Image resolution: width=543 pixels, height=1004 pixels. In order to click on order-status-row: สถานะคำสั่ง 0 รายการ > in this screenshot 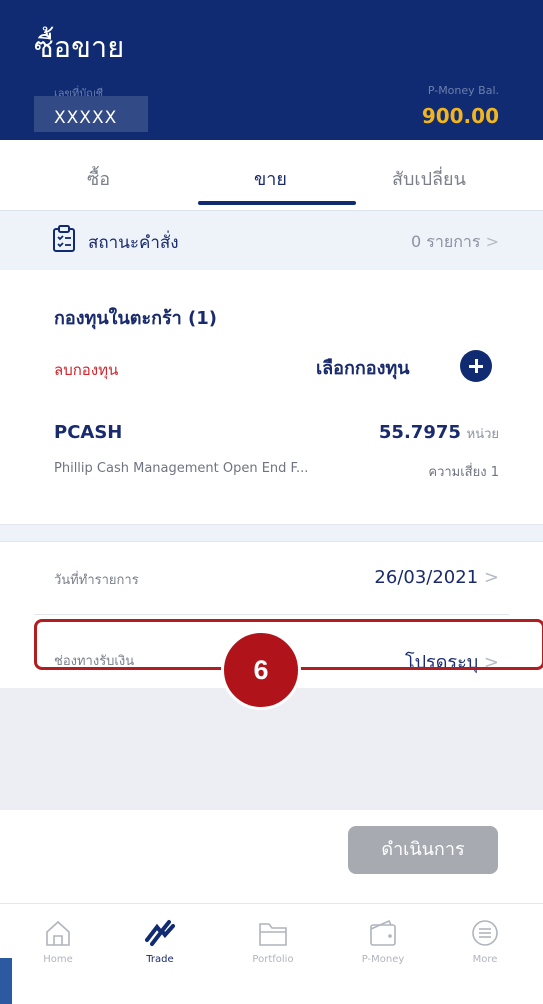, I will do `click(271, 240)`.